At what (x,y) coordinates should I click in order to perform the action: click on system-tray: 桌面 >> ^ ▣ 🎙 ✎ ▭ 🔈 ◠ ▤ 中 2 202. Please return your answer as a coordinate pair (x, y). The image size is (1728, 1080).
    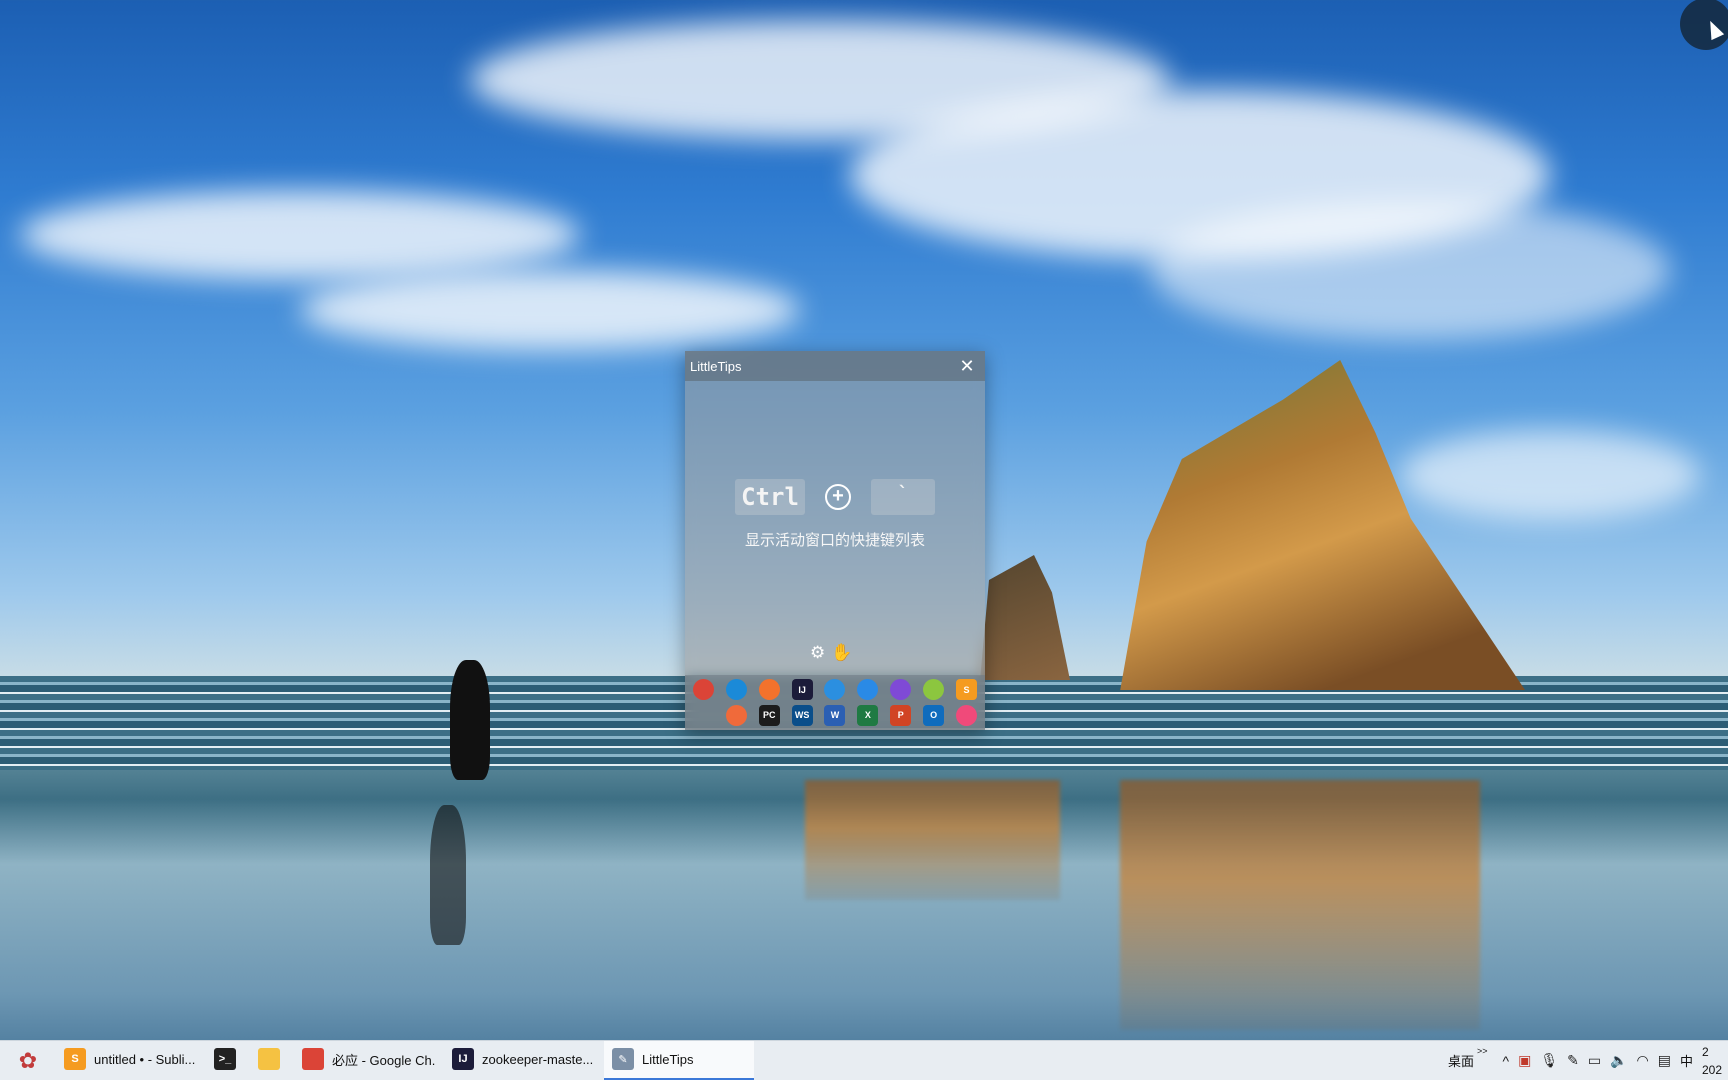
    Looking at the image, I should click on (1588, 1060).